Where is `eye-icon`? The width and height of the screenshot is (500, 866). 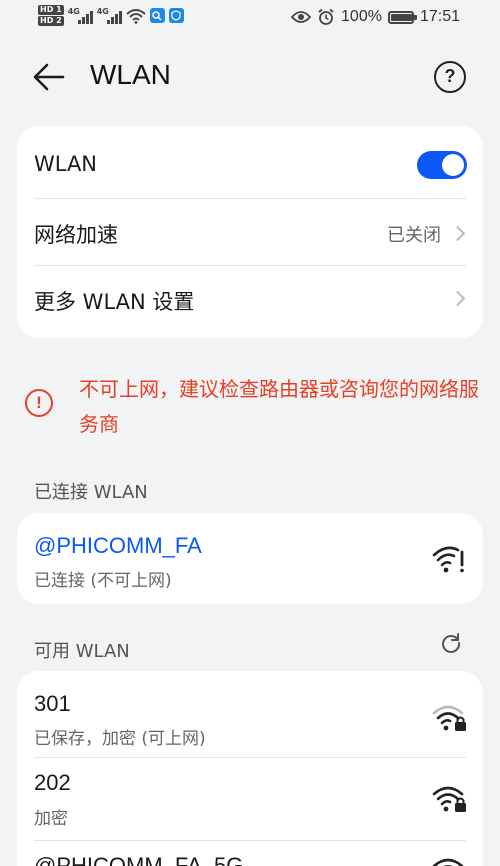
eye-icon is located at coordinates (301, 17).